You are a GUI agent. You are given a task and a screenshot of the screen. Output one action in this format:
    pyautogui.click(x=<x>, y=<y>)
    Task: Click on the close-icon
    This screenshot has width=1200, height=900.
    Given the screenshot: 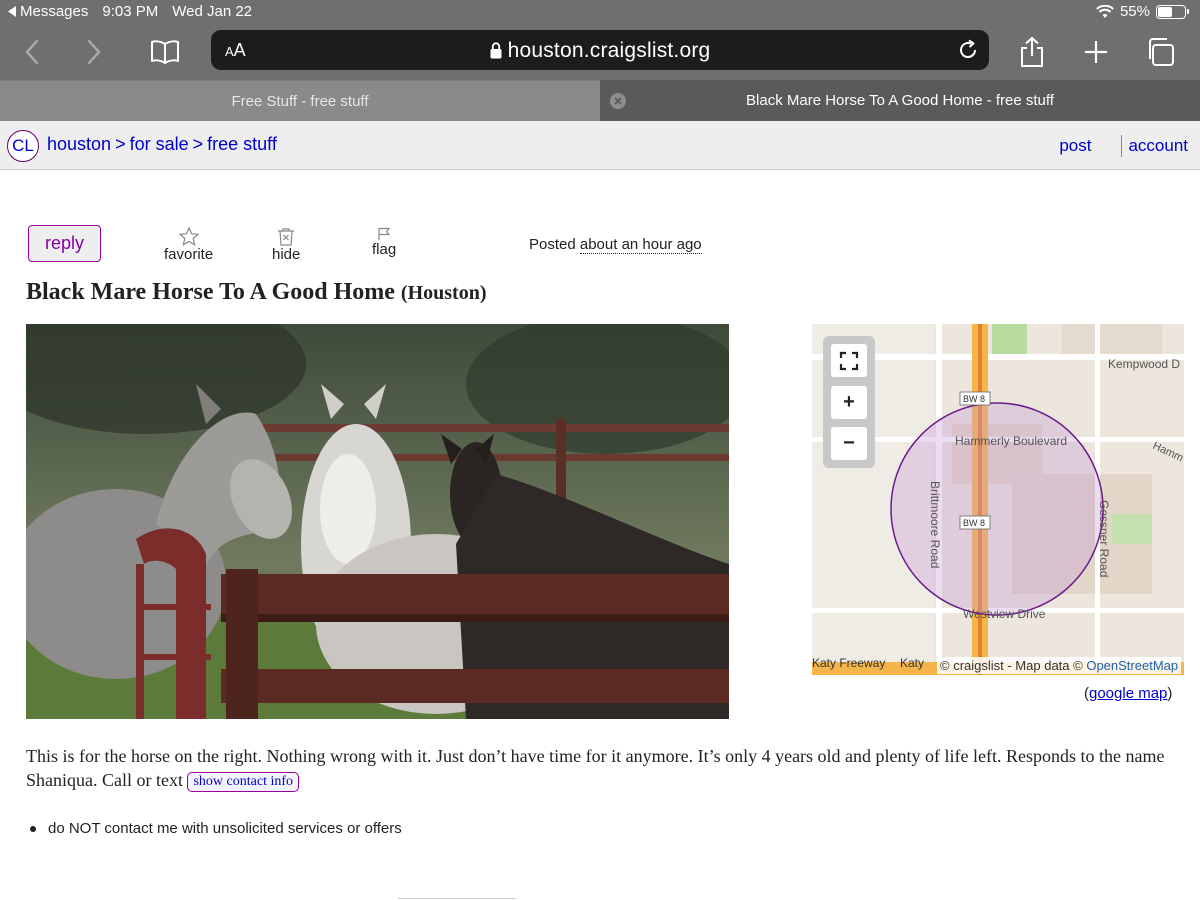 What is the action you would take?
    pyautogui.click(x=618, y=101)
    